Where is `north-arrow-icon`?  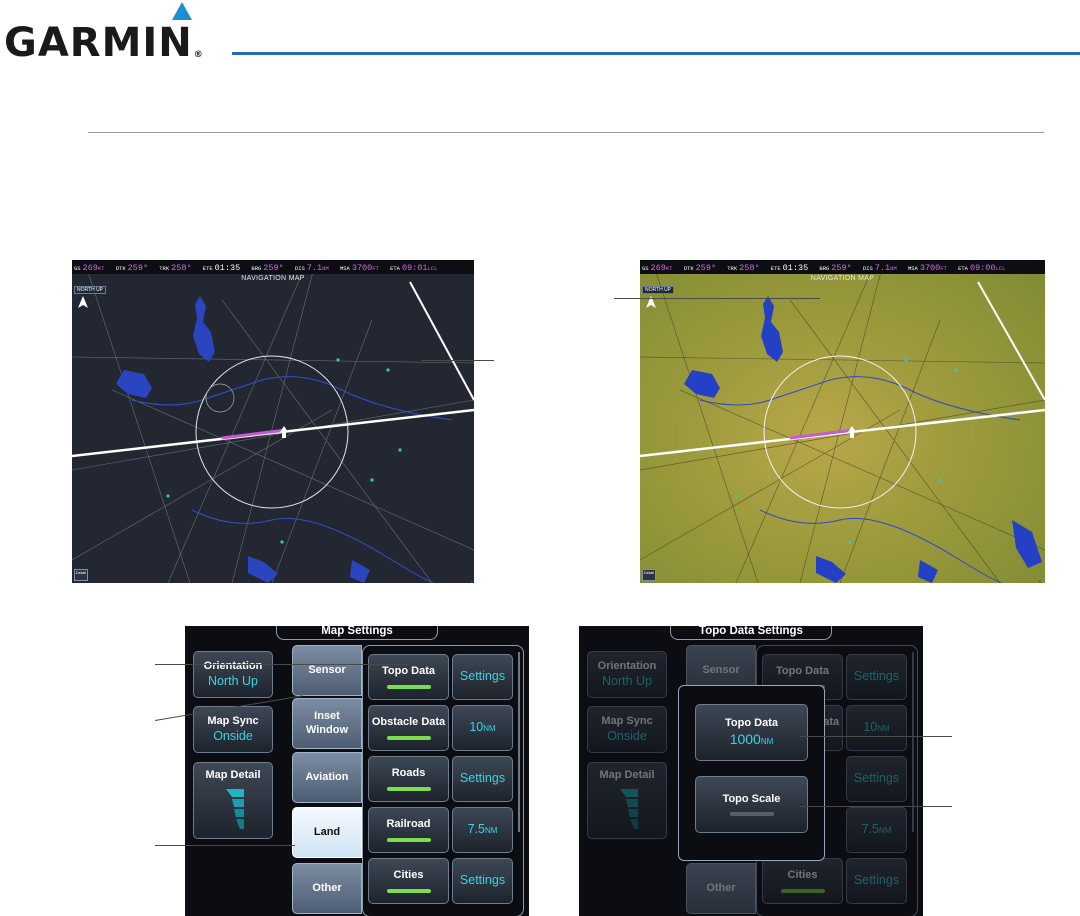
north-arrow-icon is located at coordinates (83, 302).